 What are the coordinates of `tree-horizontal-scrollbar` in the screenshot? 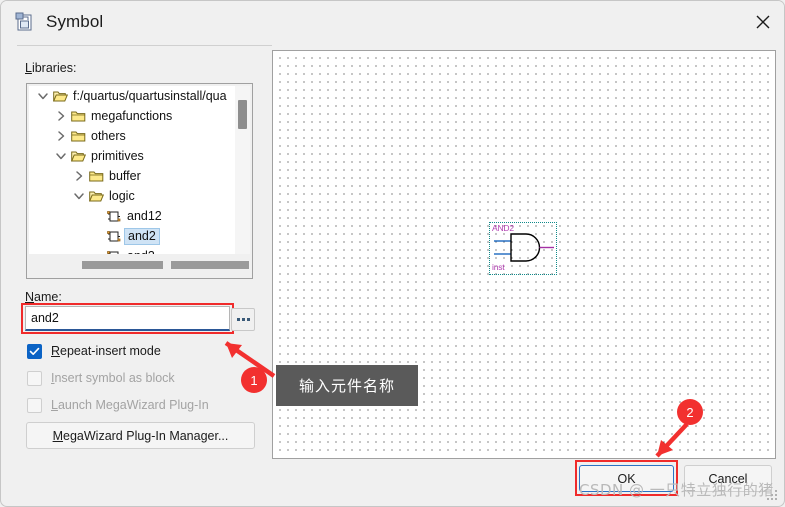 It's located at (139, 265).